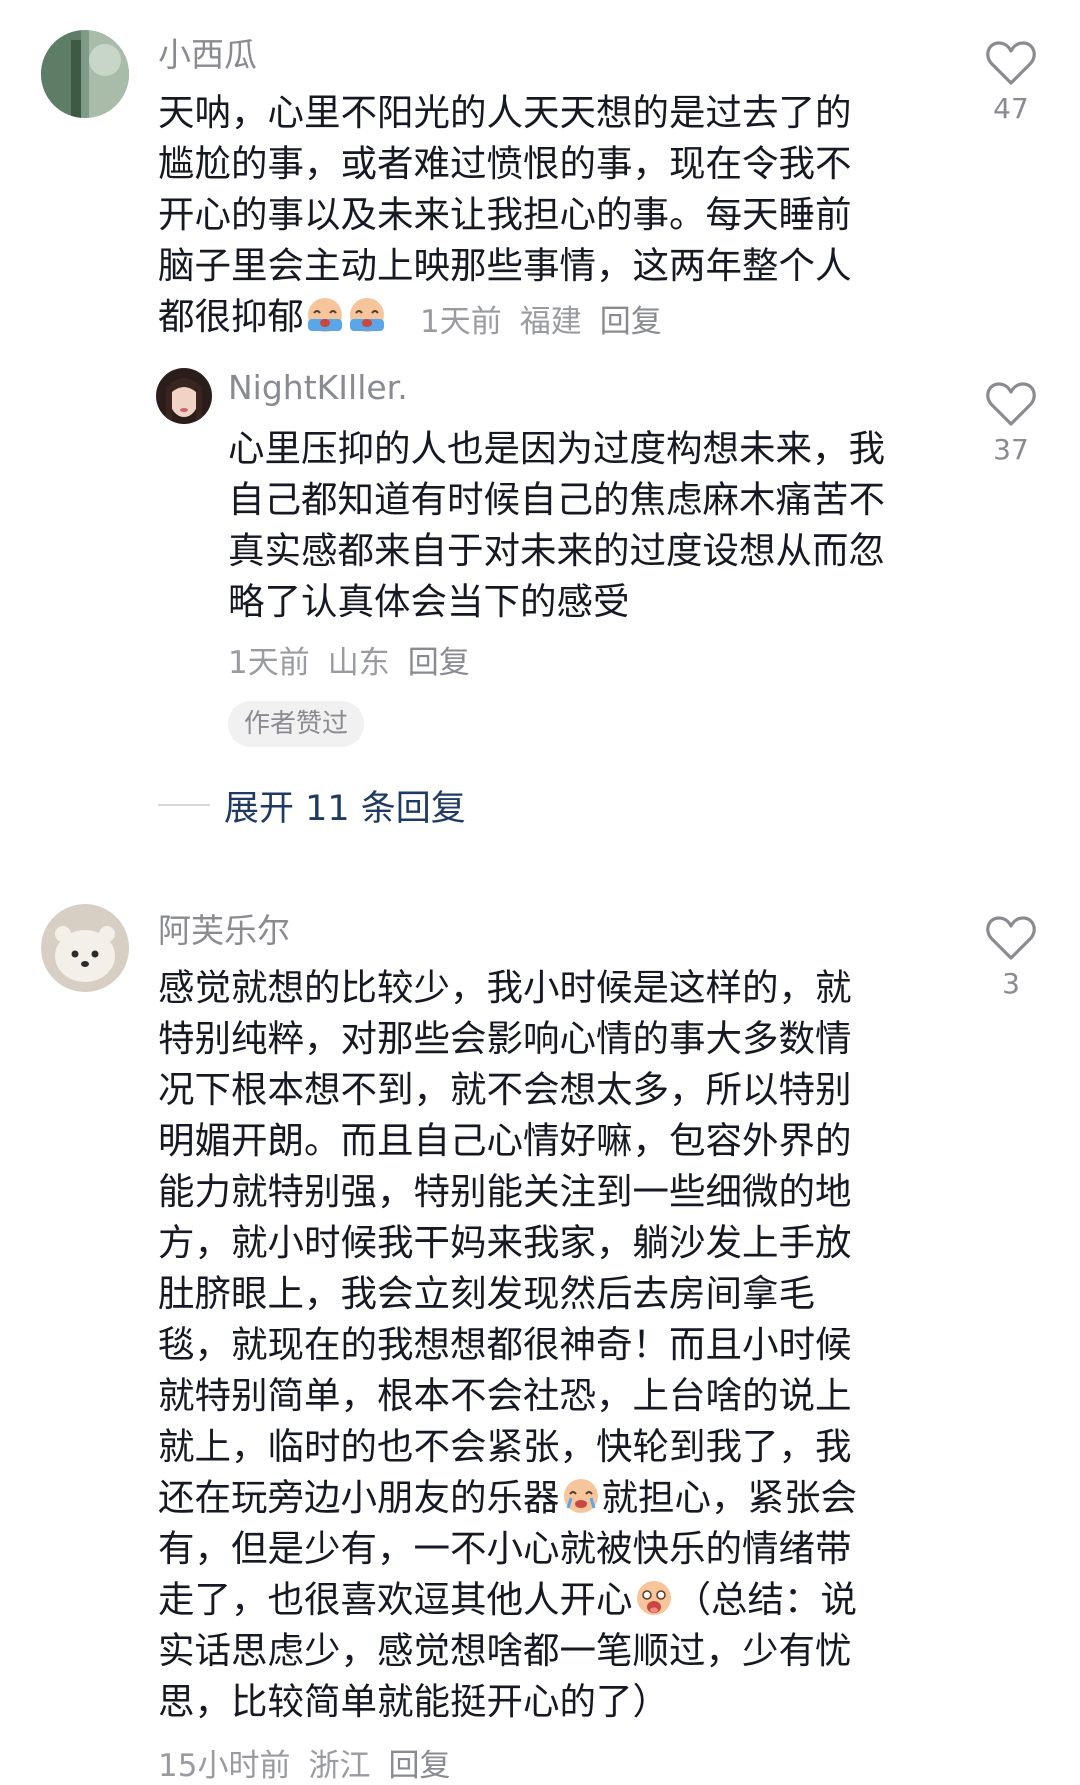 This screenshot has width=1080, height=1785. I want to click on comment-line: 特别纯粹，对那些会影响心情的事大多数情, so click(505, 1038).